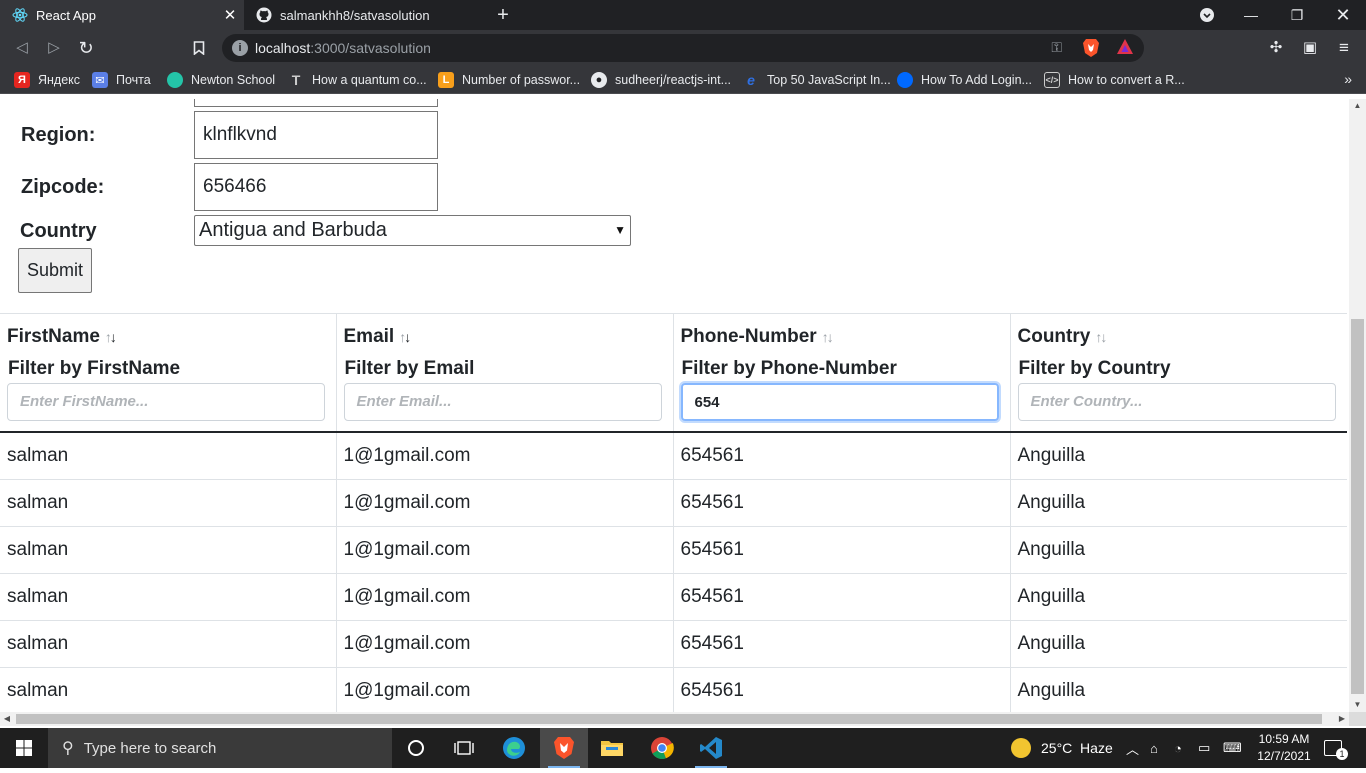 The height and width of the screenshot is (773, 1366). Describe the element at coordinates (1154, 748) in the screenshot. I see `meet-now-icon: ⌂` at that location.